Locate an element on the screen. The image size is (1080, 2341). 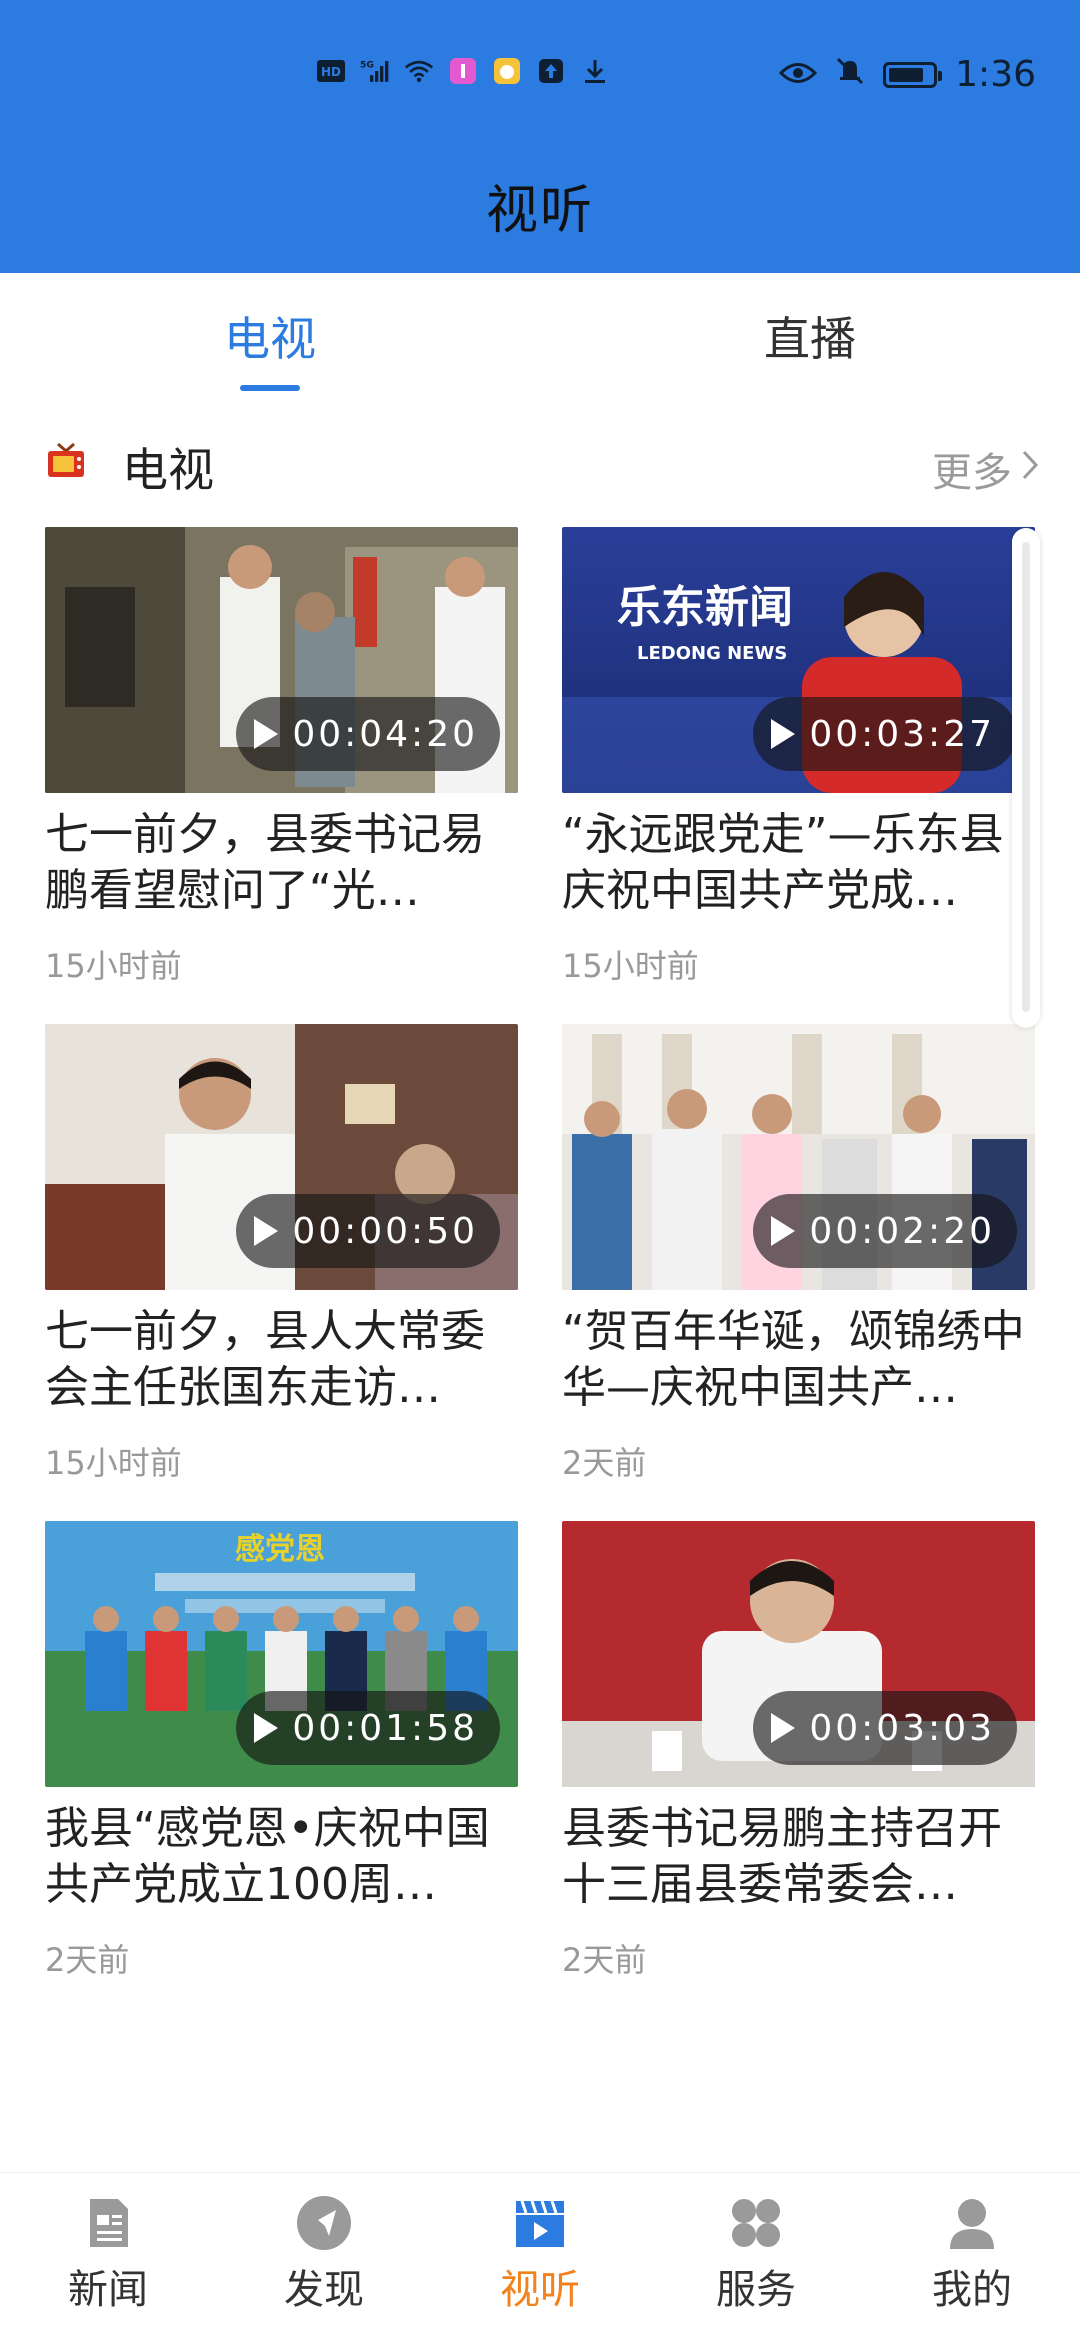
duration-text: 00:01:58 is located at coordinates (385, 1728).